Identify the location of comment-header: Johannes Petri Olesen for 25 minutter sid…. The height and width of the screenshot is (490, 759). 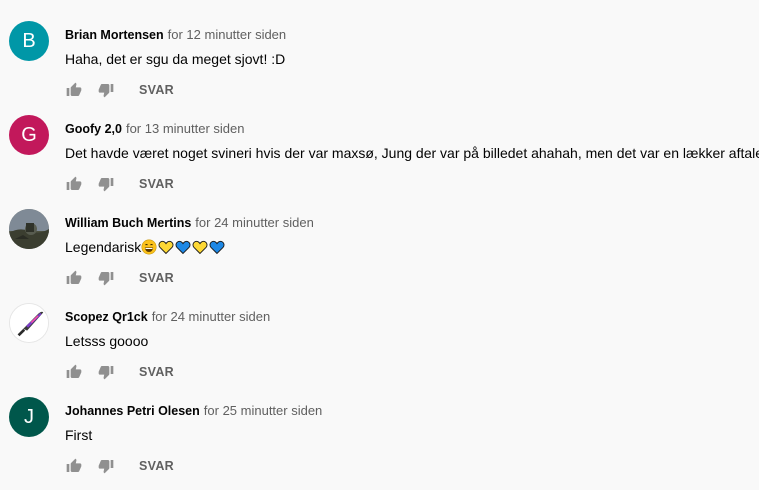
(193, 411).